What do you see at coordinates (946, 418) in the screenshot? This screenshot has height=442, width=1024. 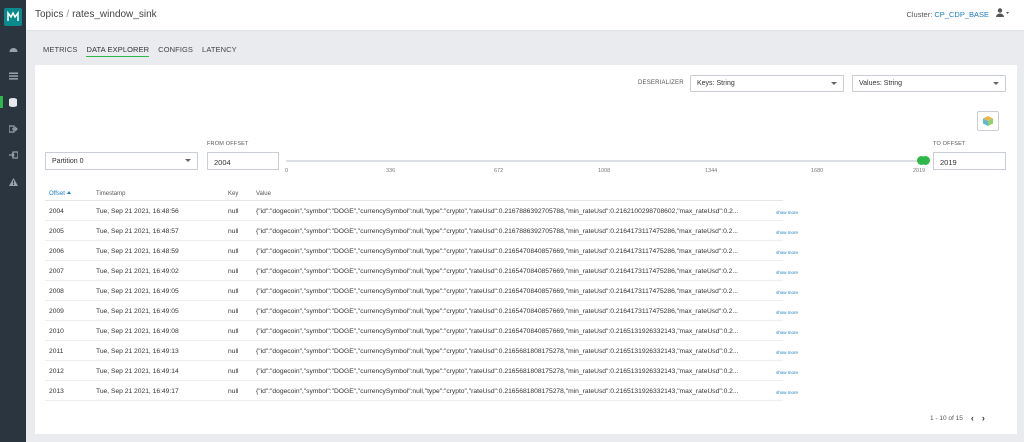 I see `pagination-label: 1 - 10 of 15` at bounding box center [946, 418].